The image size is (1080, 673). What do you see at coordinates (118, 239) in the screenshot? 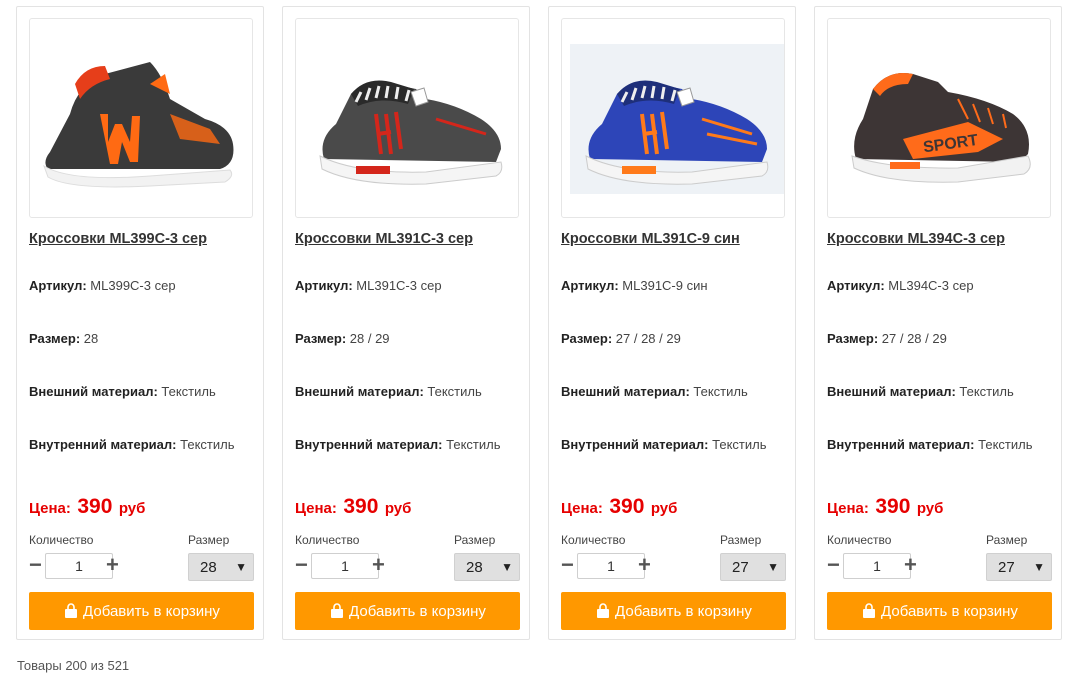
I see `product-title-link: Кроссовки ML399C-3 сер` at bounding box center [118, 239].